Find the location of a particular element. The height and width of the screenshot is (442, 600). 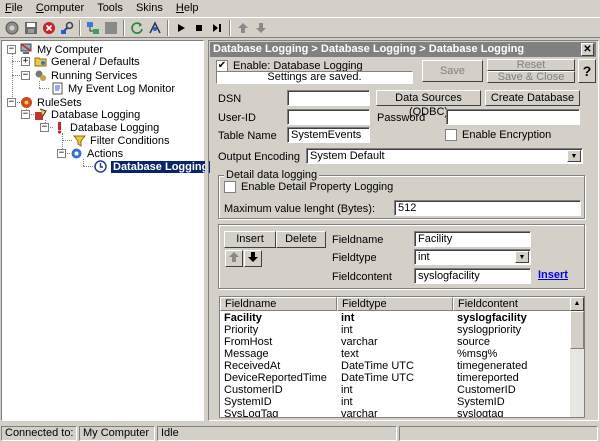

expand-icon: + is located at coordinates (25, 61).